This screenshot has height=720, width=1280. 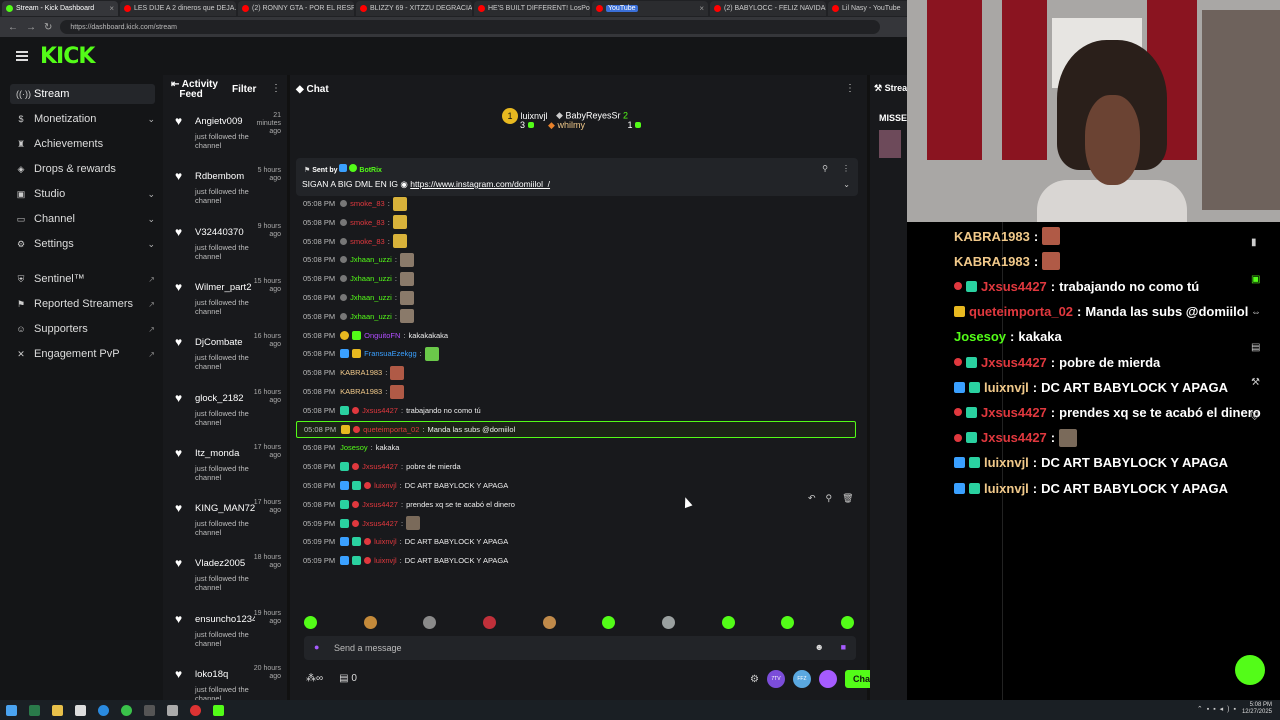 I want to click on sidebar-item-channel: ▭ Channel ⌄, so click(x=82, y=219).